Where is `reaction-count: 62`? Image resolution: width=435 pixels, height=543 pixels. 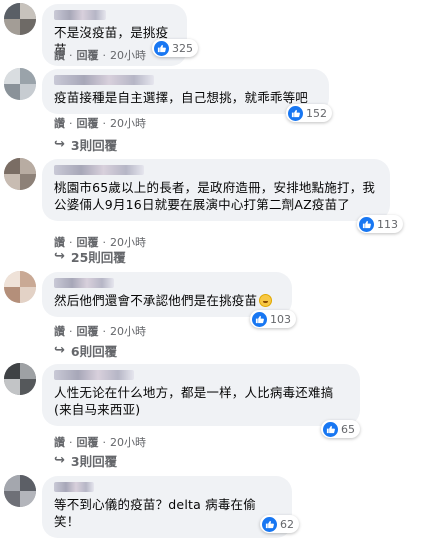 reaction-count: 62 is located at coordinates (279, 524).